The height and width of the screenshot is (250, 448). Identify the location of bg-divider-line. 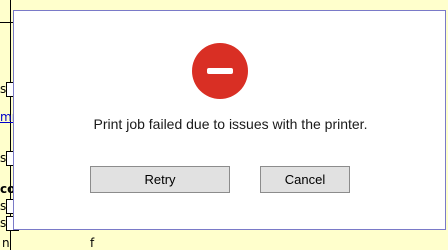
(6, 22).